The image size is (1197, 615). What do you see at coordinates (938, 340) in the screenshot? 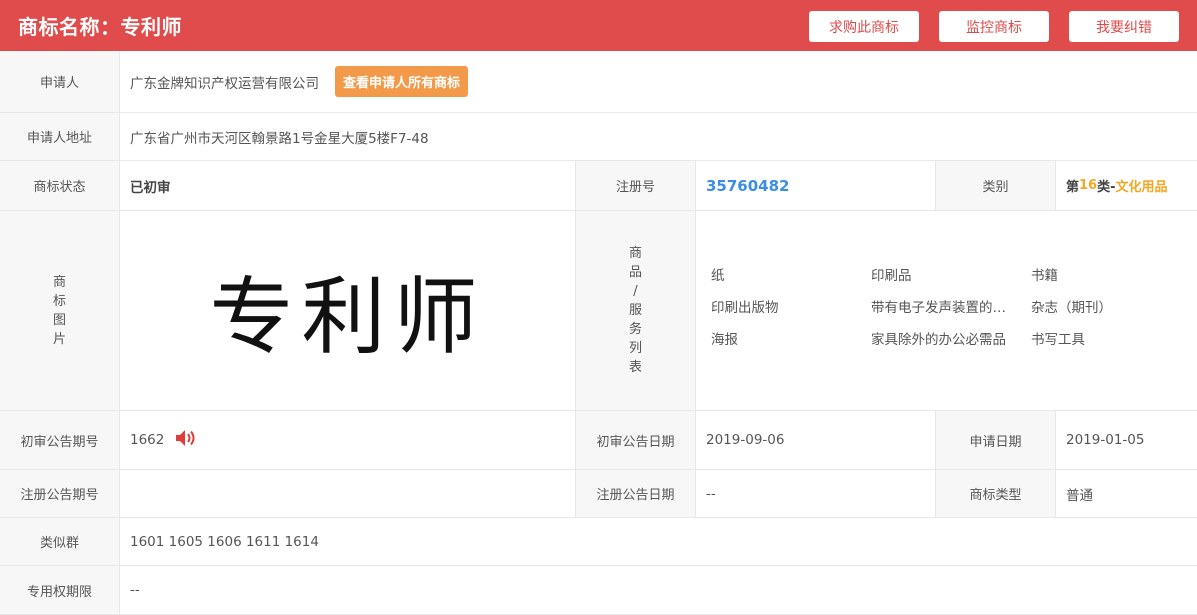
I see `goods-item: 家具除外的办公必需品` at bounding box center [938, 340].